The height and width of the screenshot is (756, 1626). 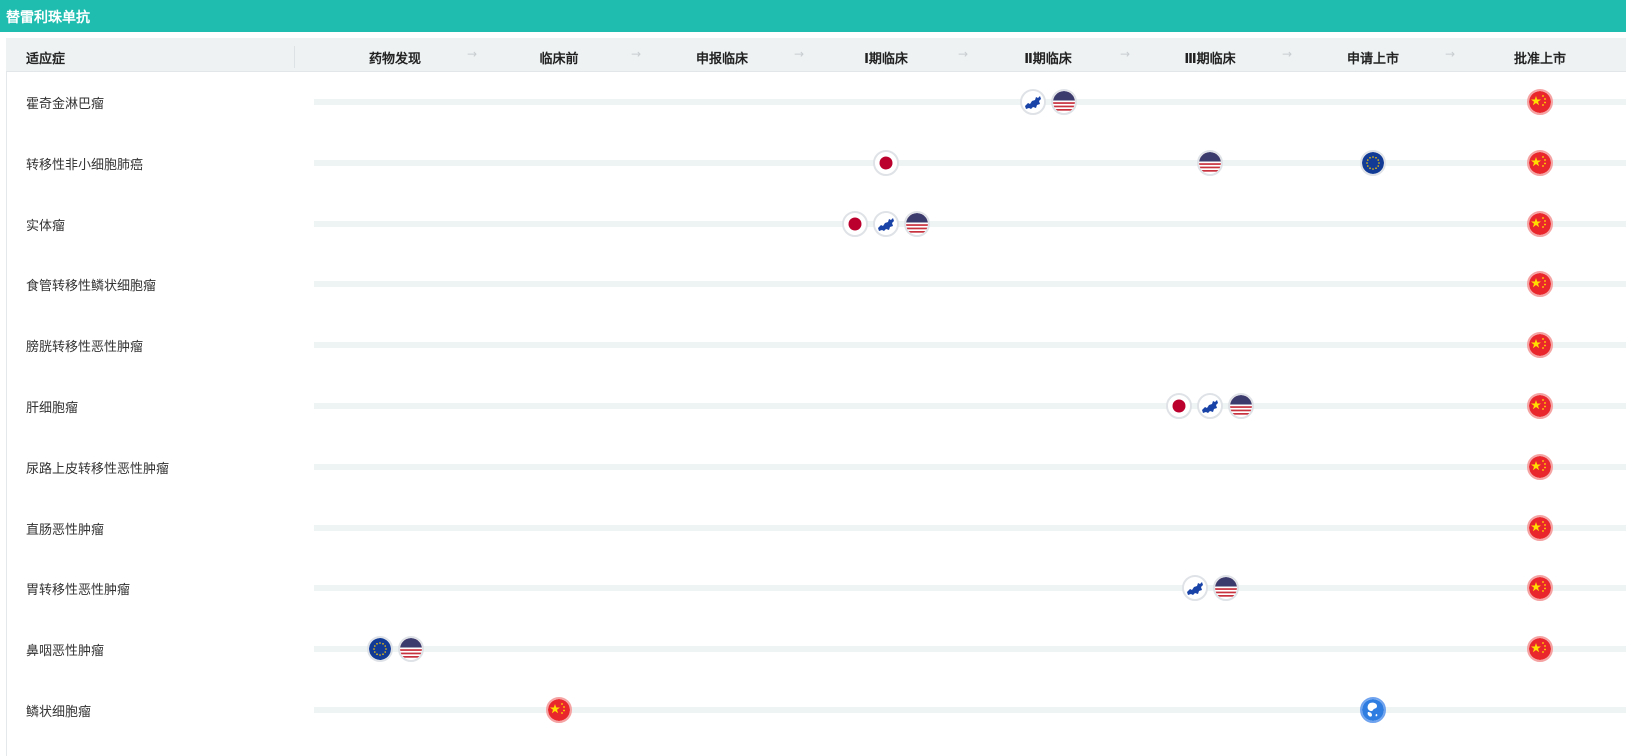 I want to click on stage-header: 批准上市, so click(x=1540, y=59).